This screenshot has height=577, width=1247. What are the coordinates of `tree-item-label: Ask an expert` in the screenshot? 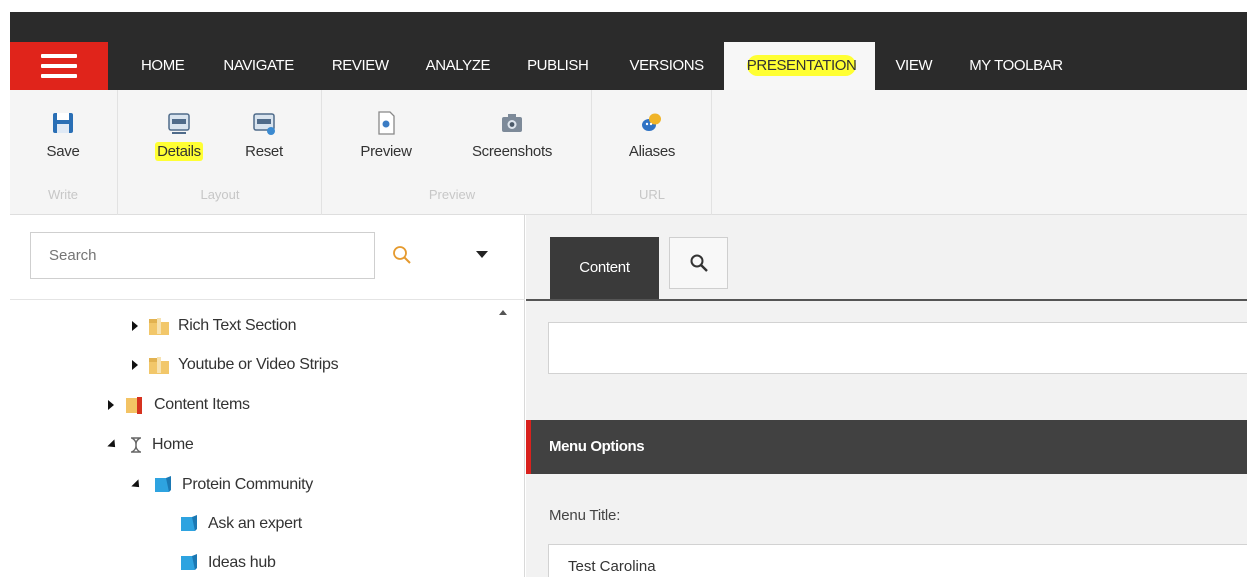 It's located at (255, 523).